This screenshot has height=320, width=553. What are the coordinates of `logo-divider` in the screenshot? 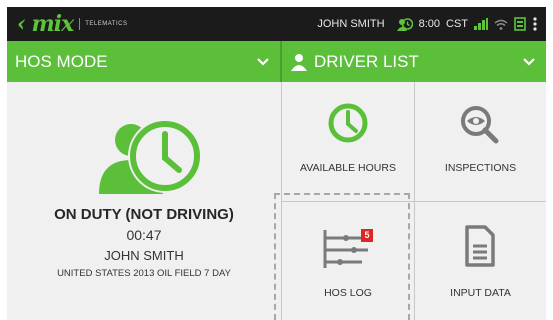 It's located at (80, 24).